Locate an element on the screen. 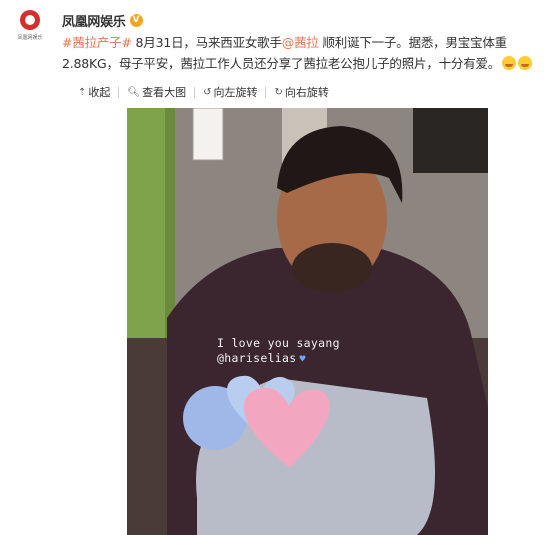  view-large-button: 🔍︎ 查看大图 is located at coordinates (156, 92).